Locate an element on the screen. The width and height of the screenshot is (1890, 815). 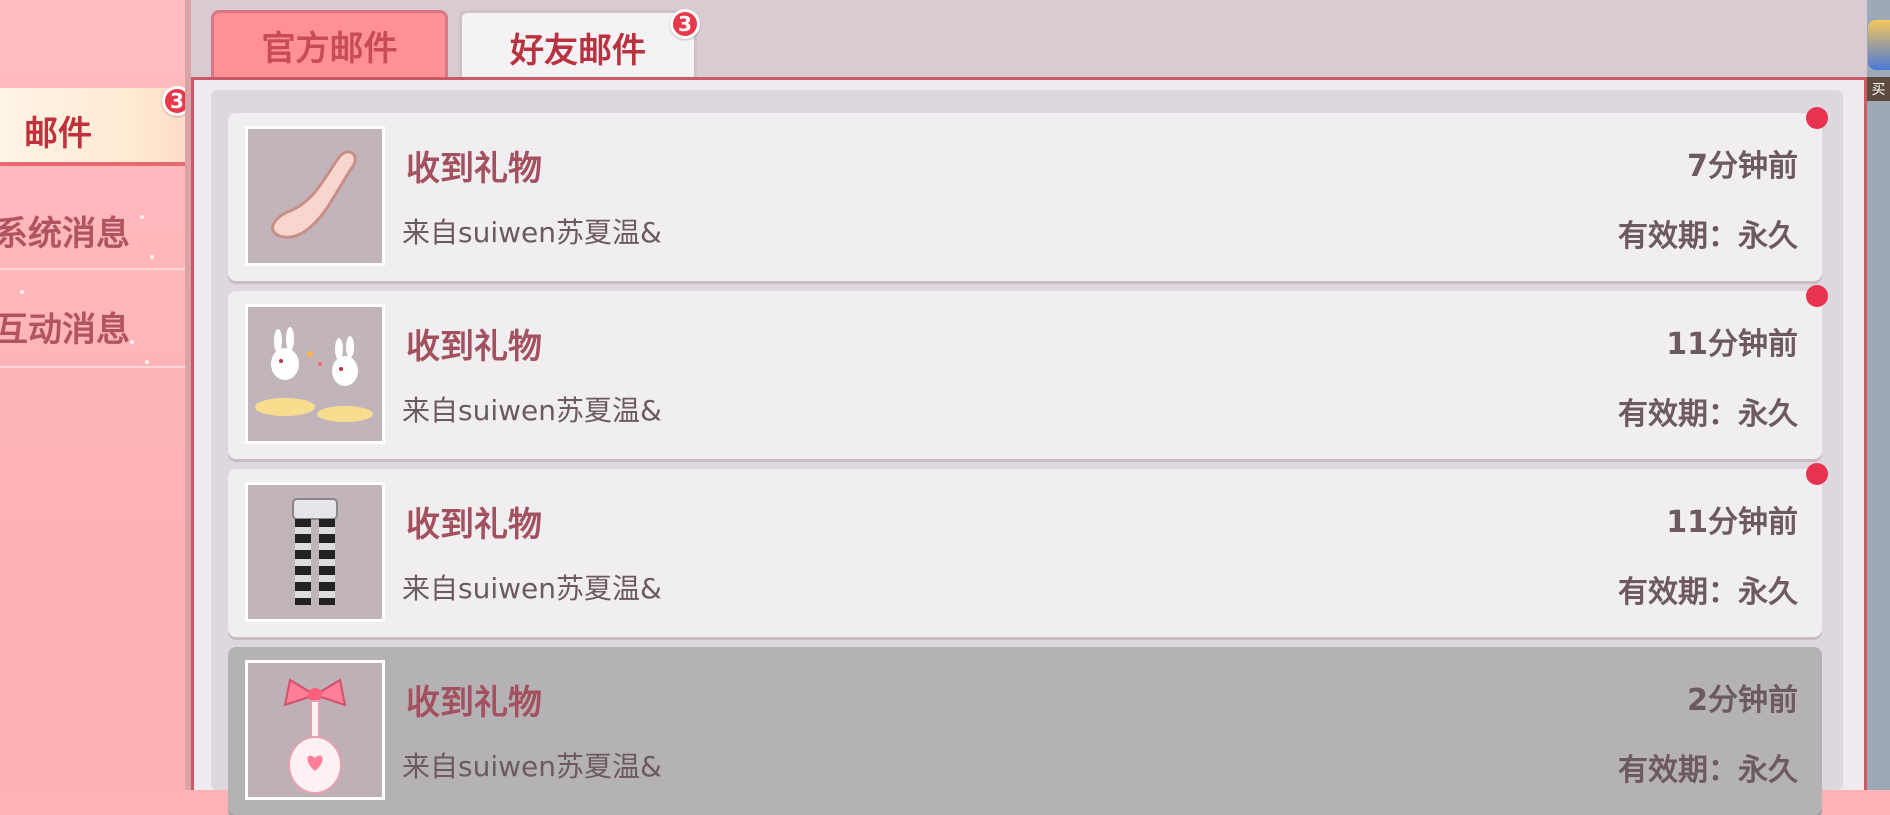
striped-stockings-icon is located at coordinates (315, 552).